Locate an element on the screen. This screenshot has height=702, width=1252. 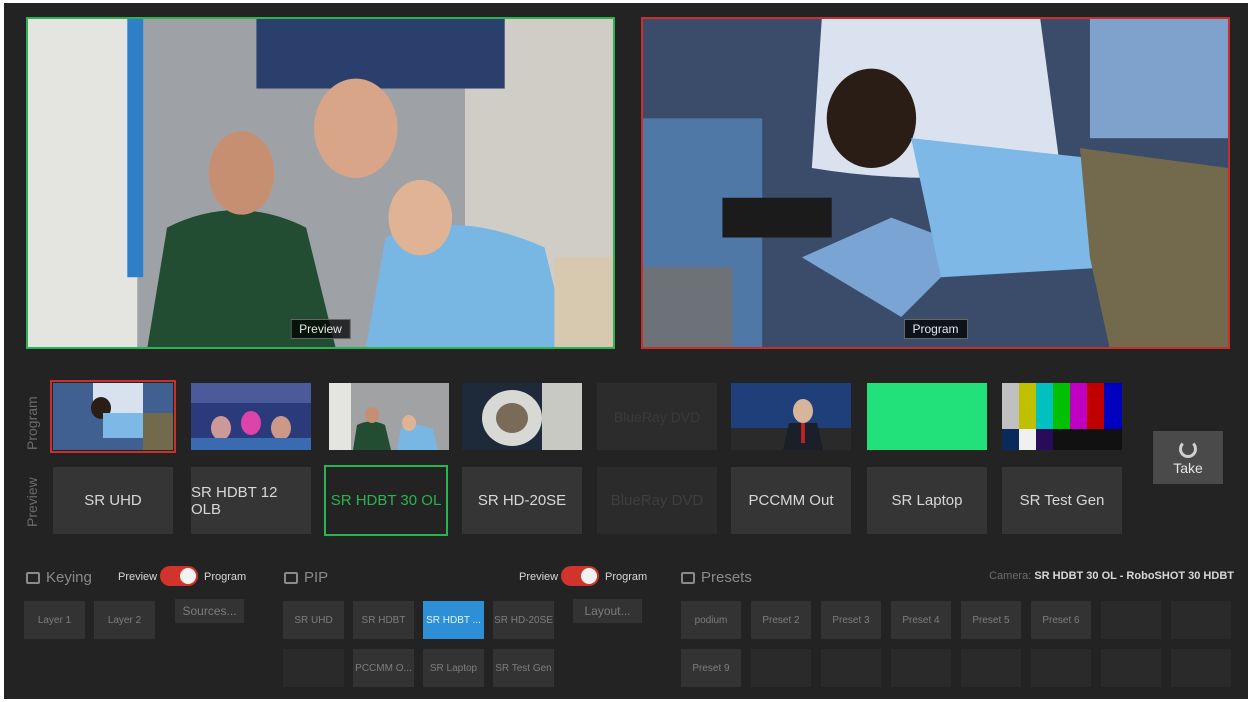
sr-hd-20se-thumbnail is located at coordinates (522, 416).